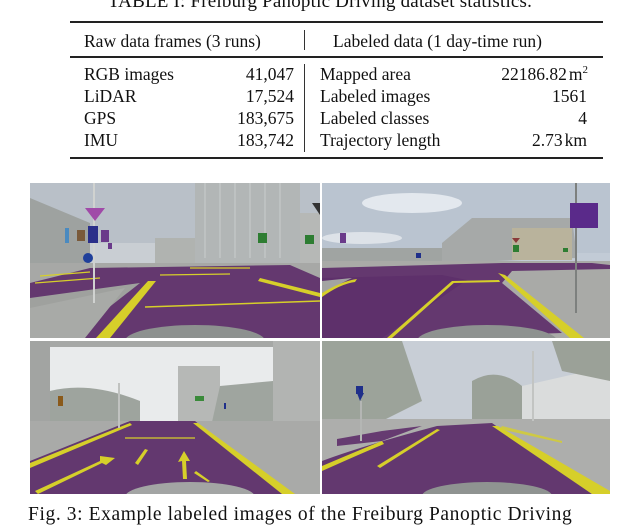 This screenshot has height=526, width=640. Describe the element at coordinates (265, 140) in the screenshot. I see `left-row-value: 183,742` at that location.